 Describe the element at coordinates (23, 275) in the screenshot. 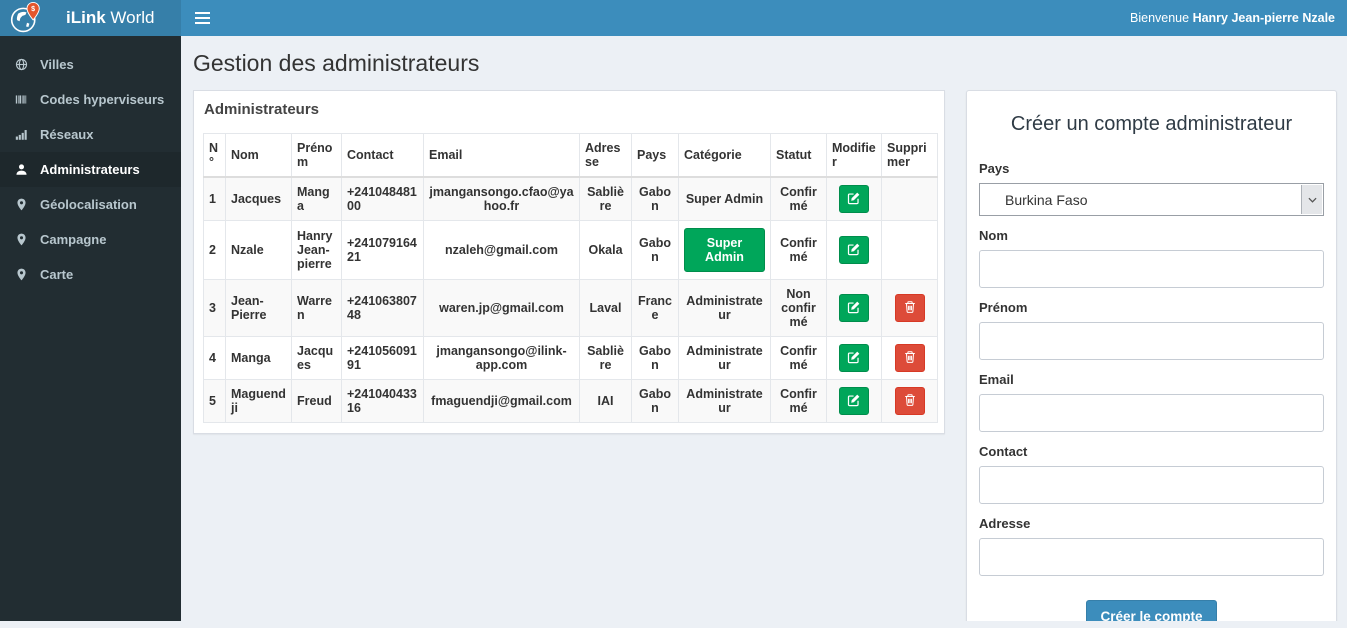

I see `map-marker-icon` at that location.